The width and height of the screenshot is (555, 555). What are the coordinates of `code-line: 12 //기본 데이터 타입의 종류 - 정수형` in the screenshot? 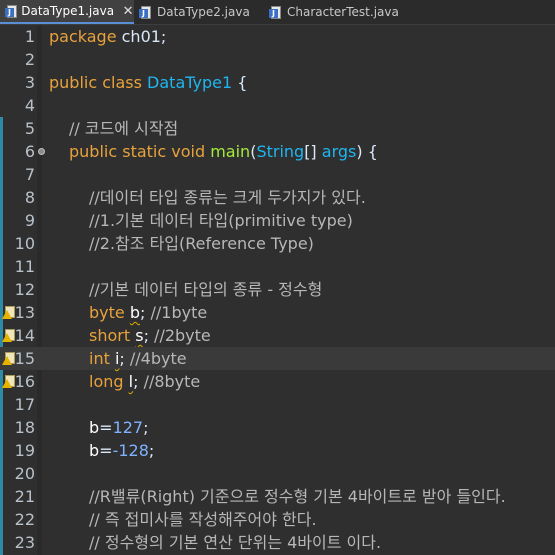 It's located at (277, 289).